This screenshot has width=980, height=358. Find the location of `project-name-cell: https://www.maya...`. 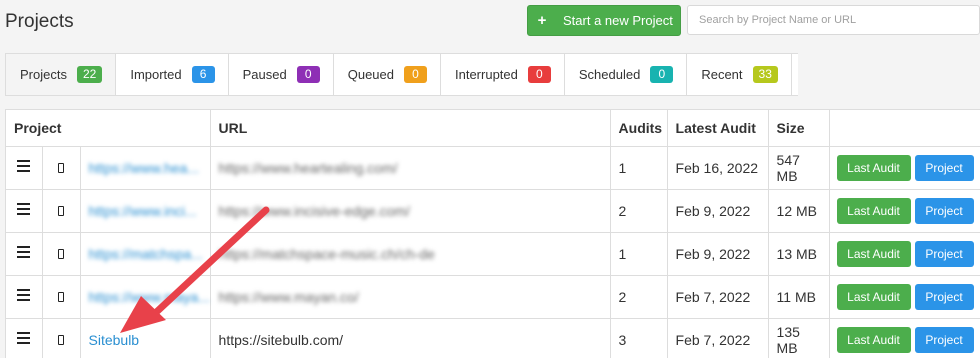

project-name-cell: https://www.maya... is located at coordinates (145, 297).